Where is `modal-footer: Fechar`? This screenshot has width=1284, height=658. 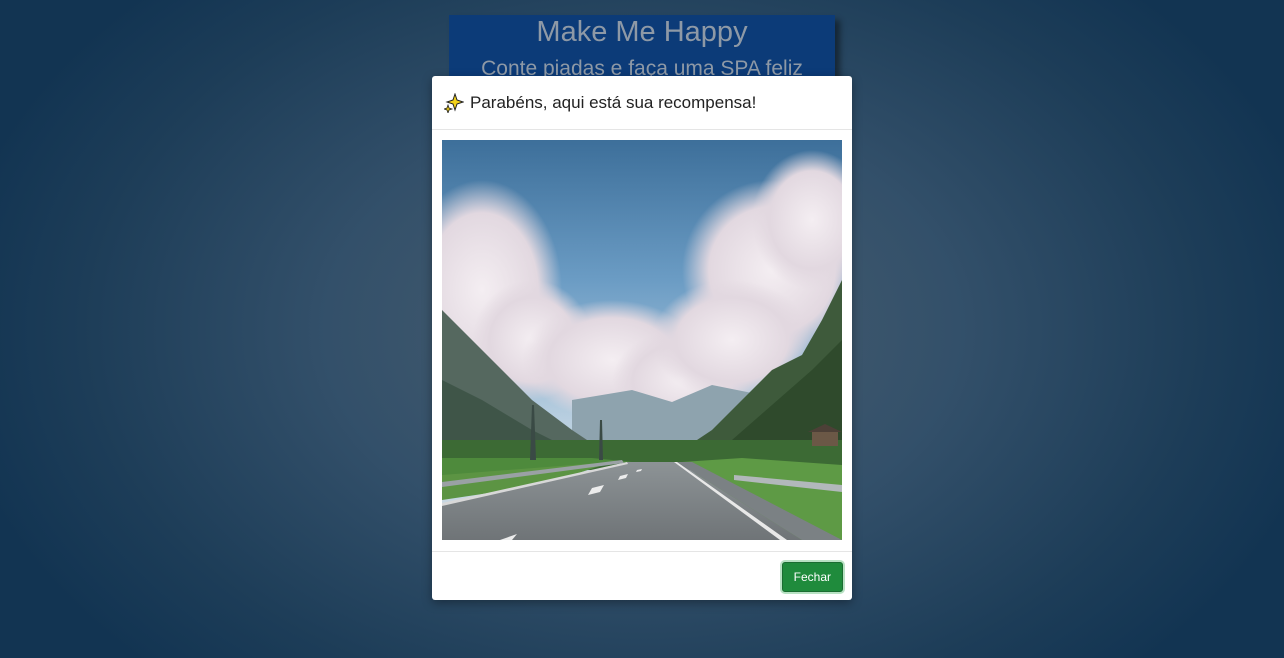 modal-footer: Fechar is located at coordinates (642, 575).